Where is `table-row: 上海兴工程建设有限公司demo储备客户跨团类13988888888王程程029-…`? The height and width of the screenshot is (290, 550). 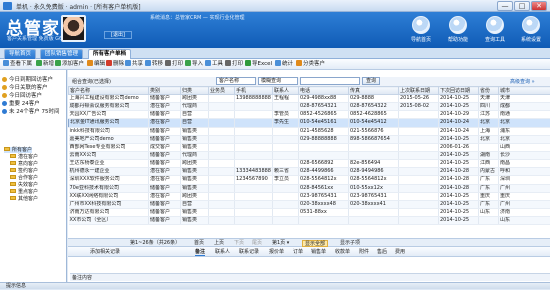 table-row: 上海兴工程建设有限公司demo储备客户跨团类13988888888王程程029-… is located at coordinates (309, 99).